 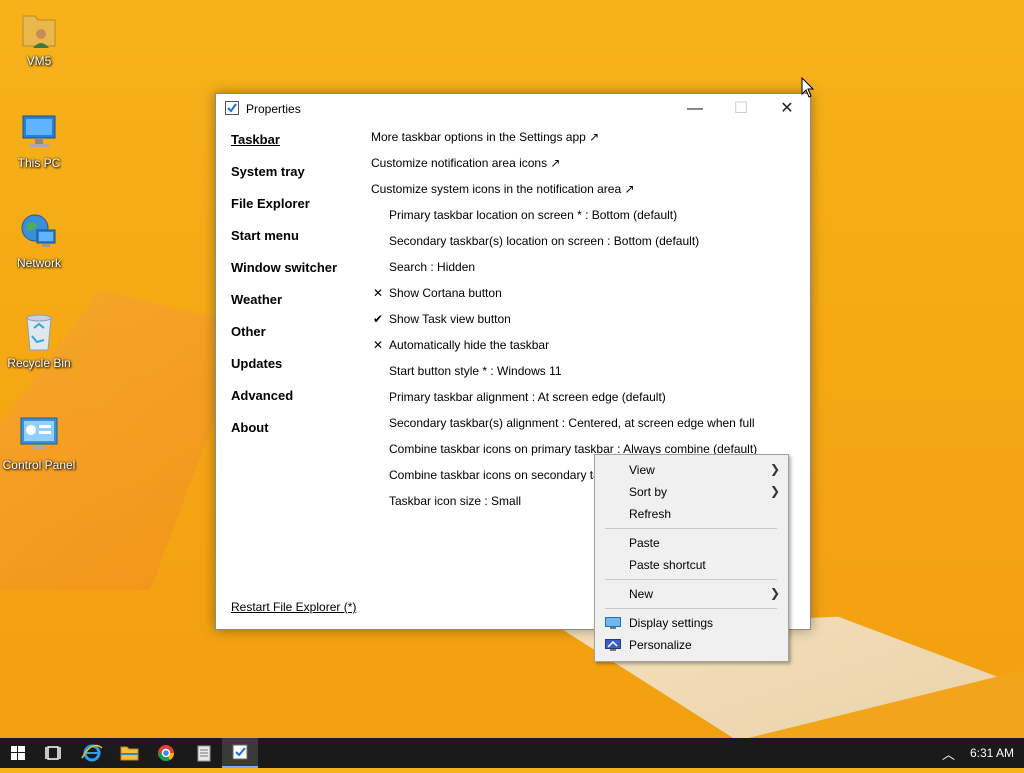 I want to click on internet-explorer-button, so click(x=92, y=753).